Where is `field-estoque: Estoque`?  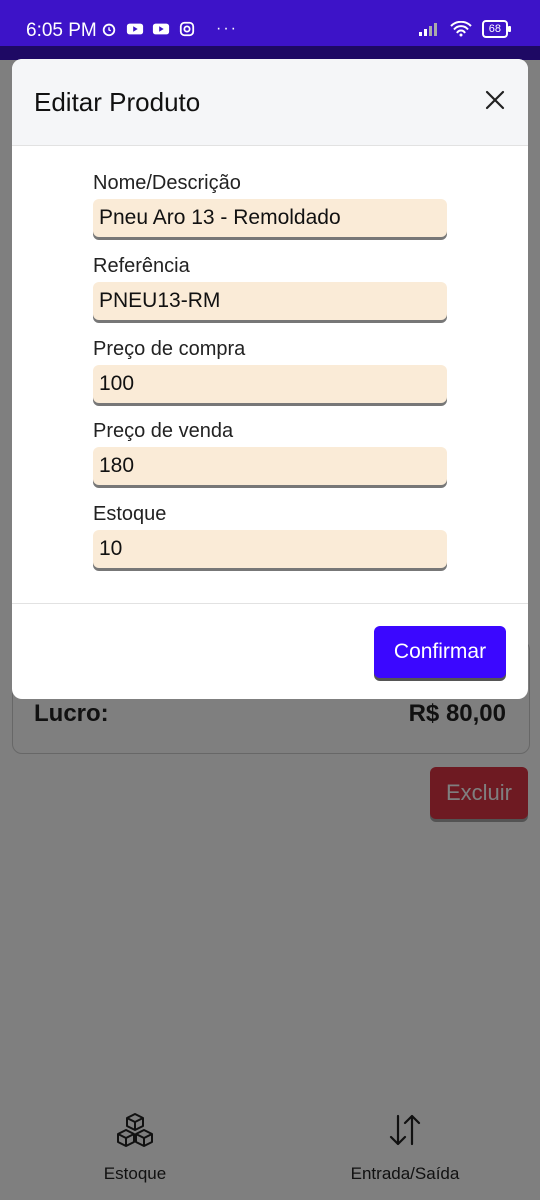
field-estoque: Estoque is located at coordinates (270, 535).